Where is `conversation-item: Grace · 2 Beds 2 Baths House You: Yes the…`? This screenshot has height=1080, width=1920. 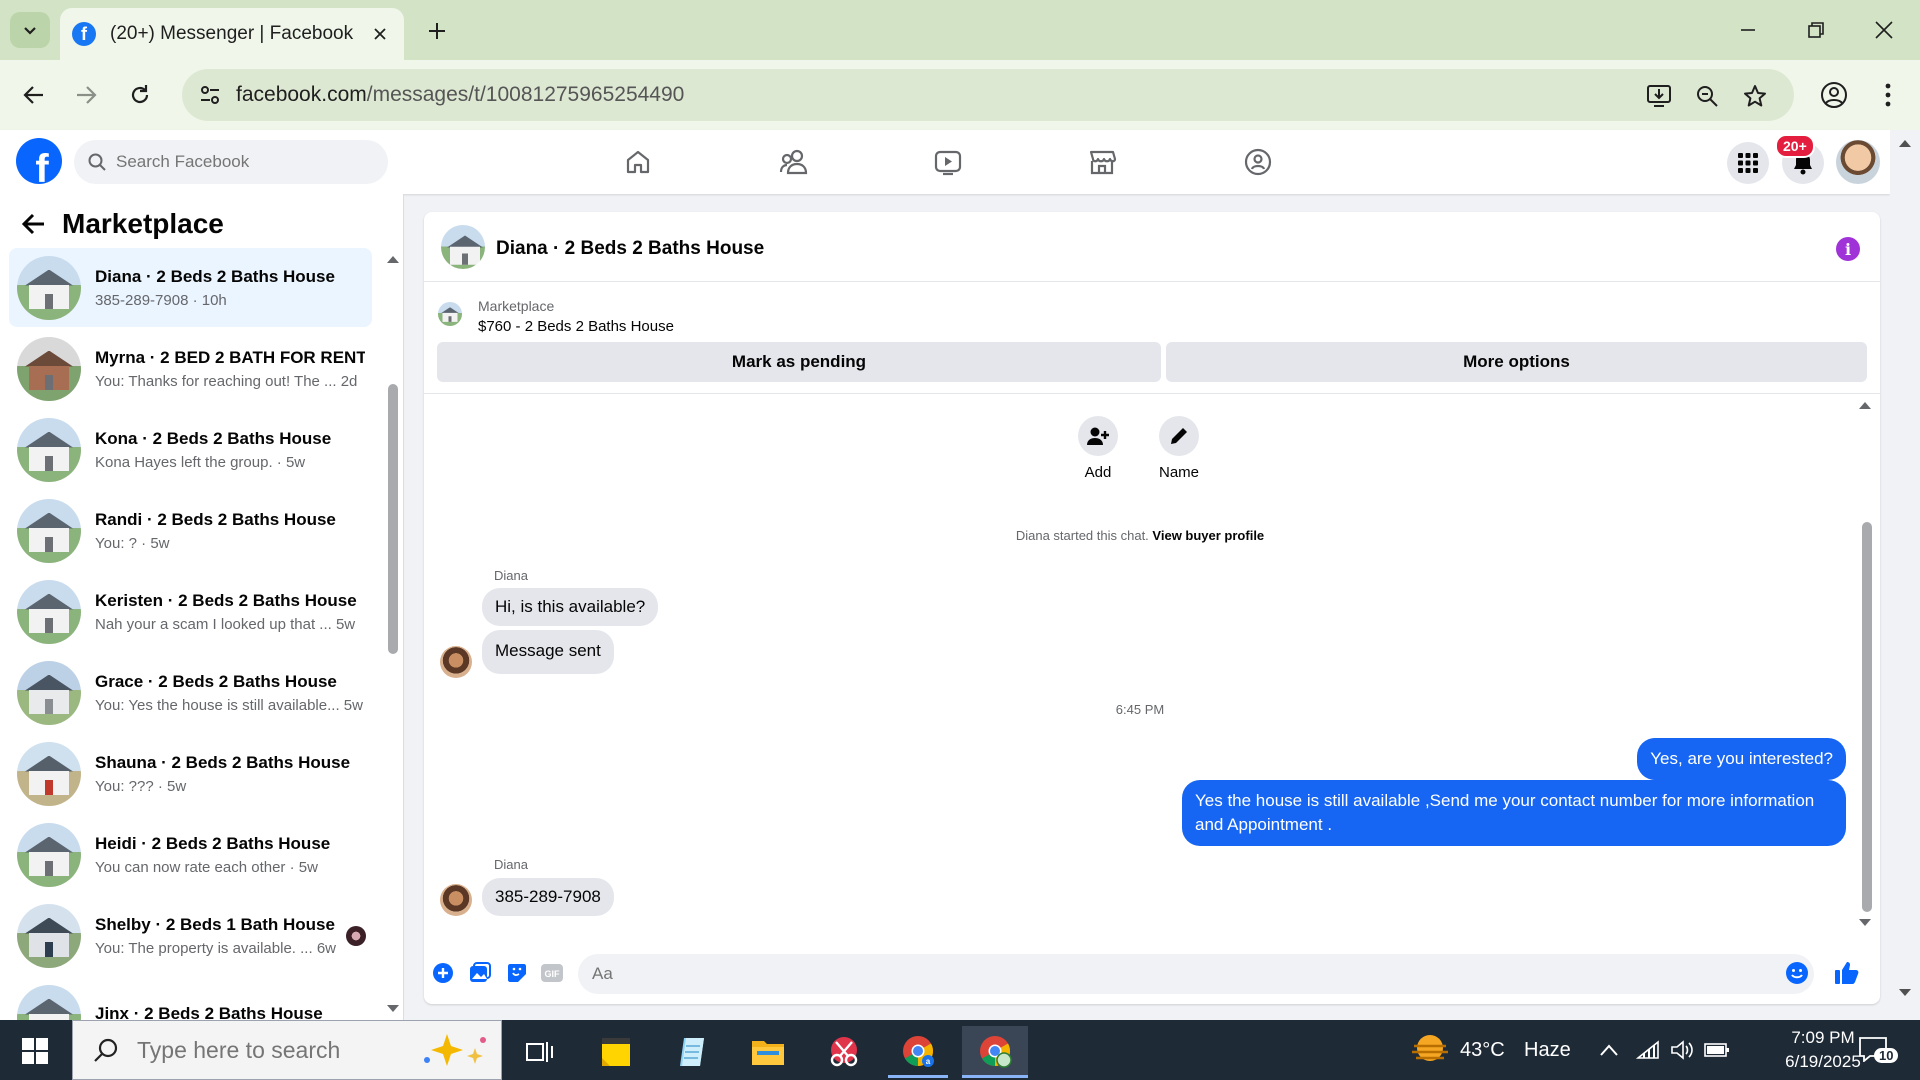 conversation-item: Grace · 2 Beds 2 Baths House You: Yes the… is located at coordinates (190, 692).